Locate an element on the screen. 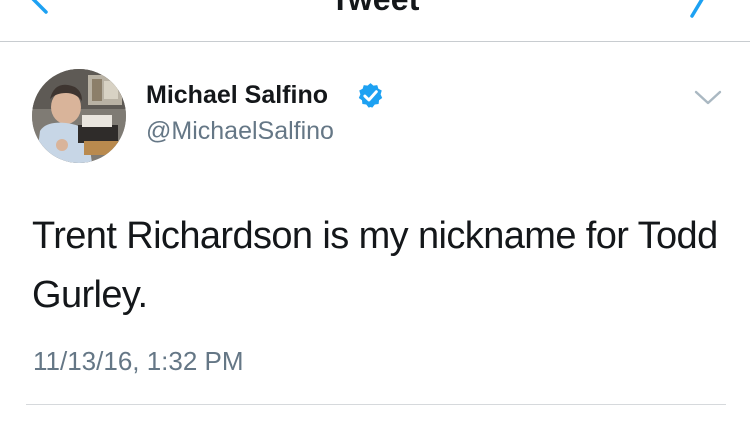 The width and height of the screenshot is (750, 421). author-handle: @MichaelSalfino is located at coordinates (240, 131).